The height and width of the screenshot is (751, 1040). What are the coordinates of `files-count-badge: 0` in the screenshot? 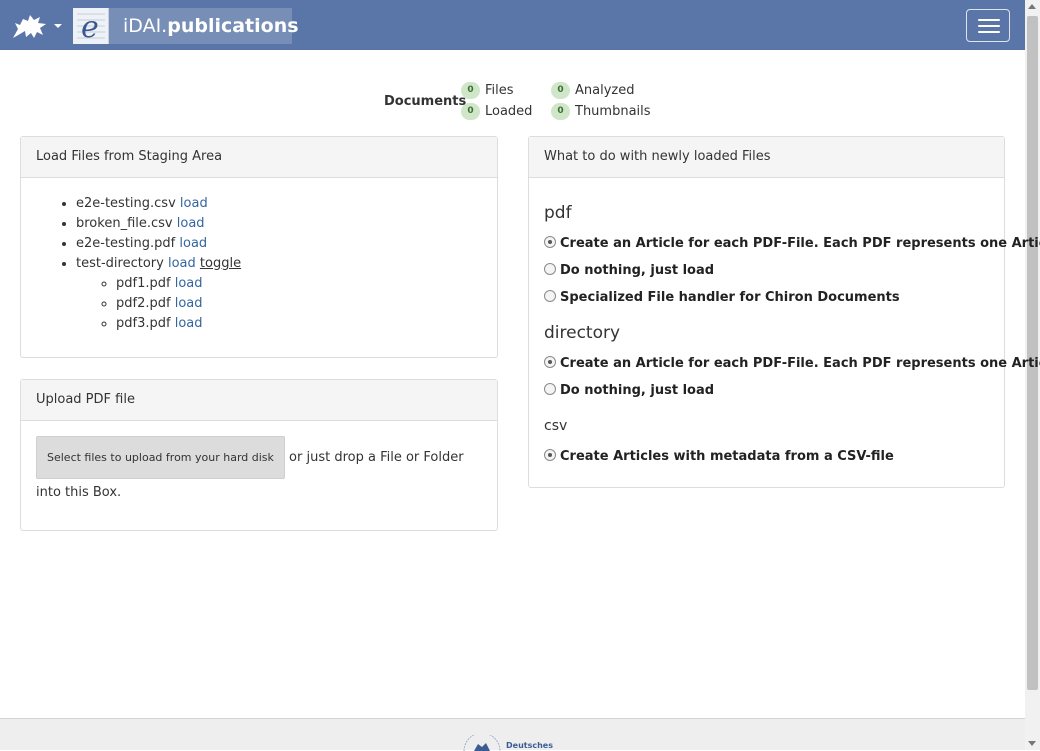 It's located at (470, 90).